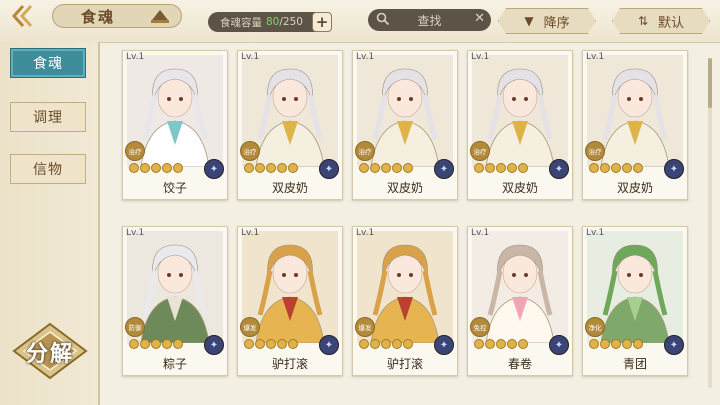 Image resolution: width=720 pixels, height=405 pixels. What do you see at coordinates (710, 223) in the screenshot?
I see `scrollbar` at bounding box center [710, 223].